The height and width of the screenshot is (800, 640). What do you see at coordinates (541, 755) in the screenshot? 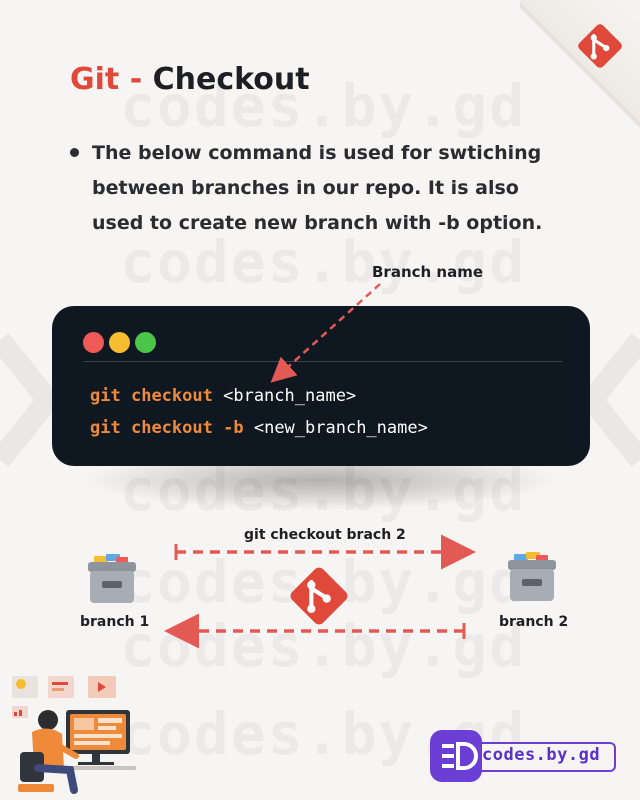
I see `brand-name: codes.by.gd` at bounding box center [541, 755].